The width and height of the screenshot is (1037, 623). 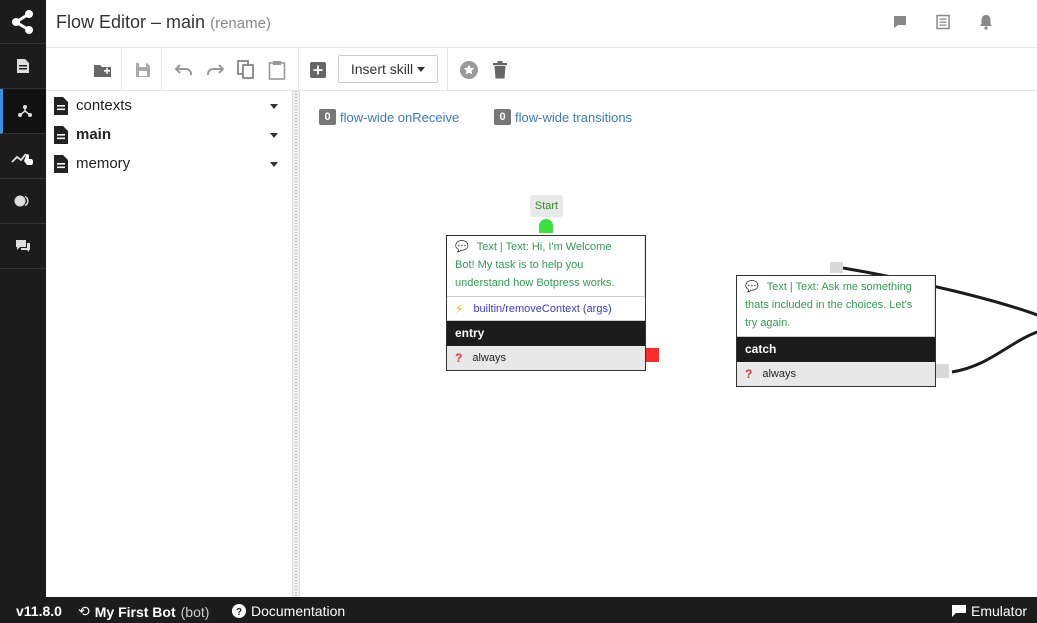 What do you see at coordinates (104, 105) in the screenshot?
I see `flow-item-label: contexts` at bounding box center [104, 105].